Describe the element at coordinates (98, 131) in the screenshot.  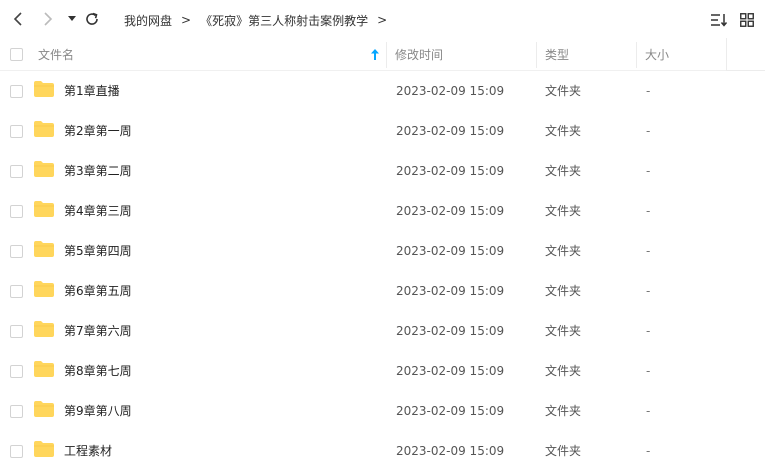
I see `file-name: 第2章第一周` at that location.